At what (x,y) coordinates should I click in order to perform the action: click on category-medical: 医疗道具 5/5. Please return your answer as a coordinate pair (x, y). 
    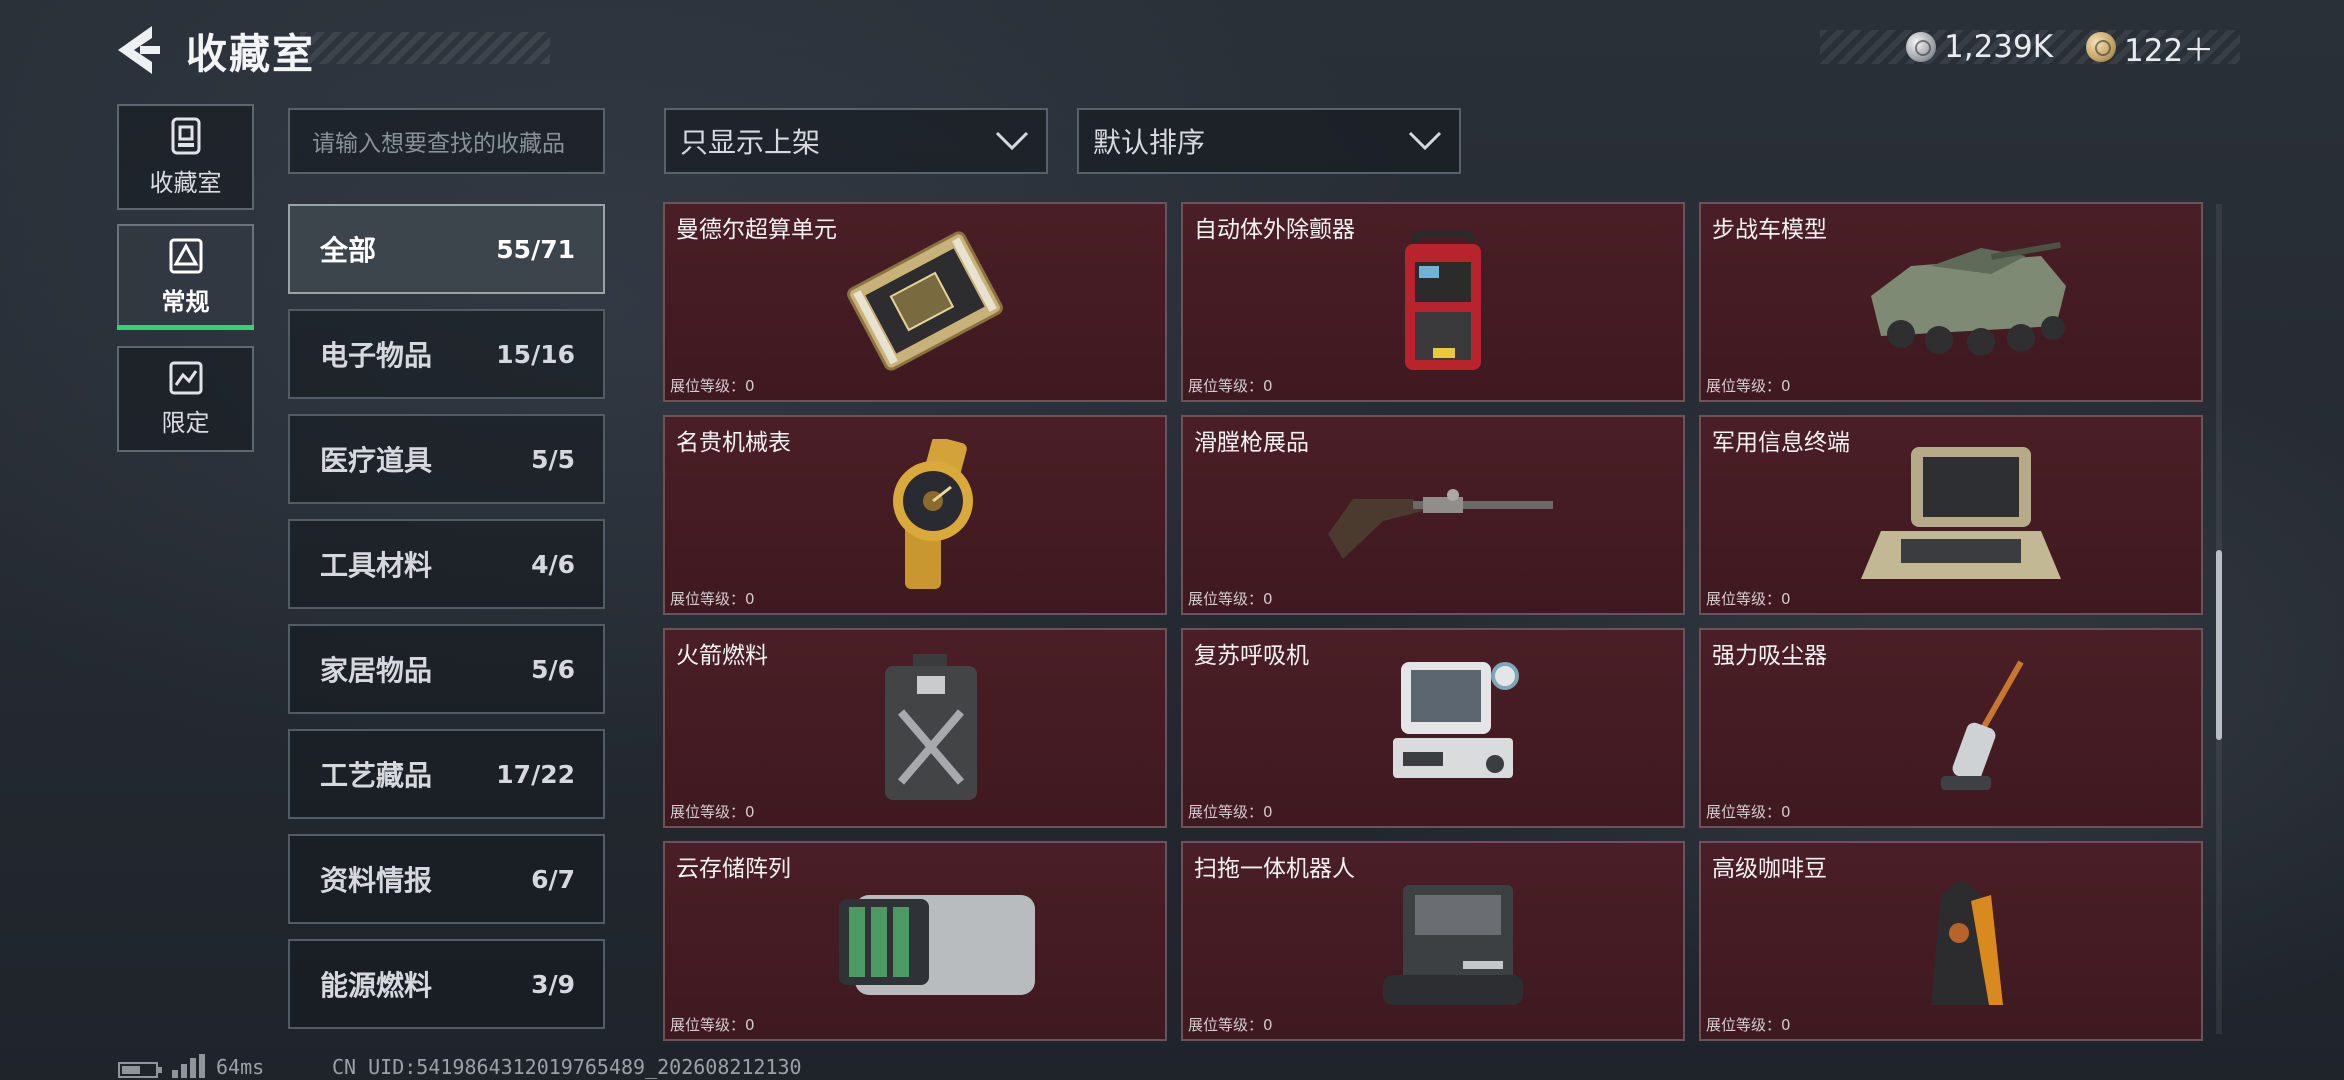
    Looking at the image, I should click on (446, 459).